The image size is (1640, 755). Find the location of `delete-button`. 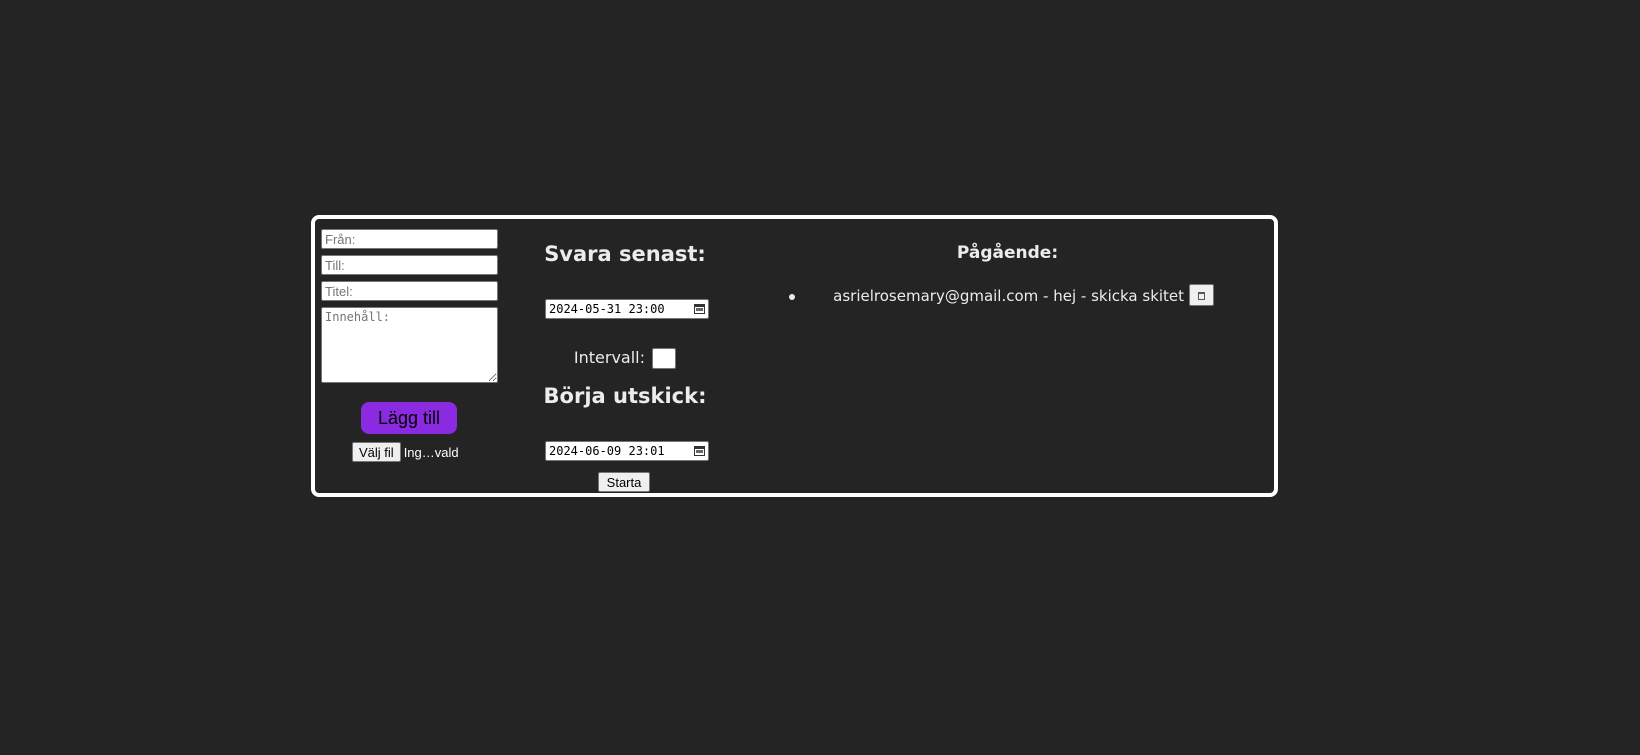

delete-button is located at coordinates (1201, 295).